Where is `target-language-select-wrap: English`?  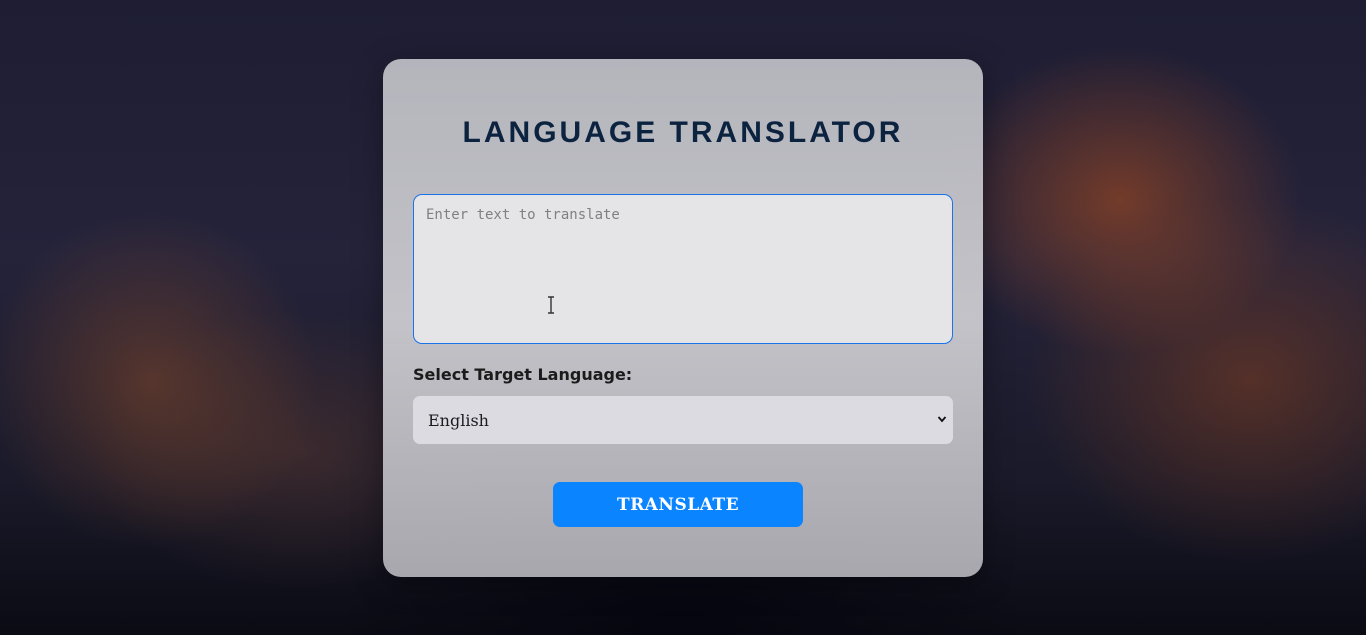
target-language-select-wrap: English is located at coordinates (683, 420).